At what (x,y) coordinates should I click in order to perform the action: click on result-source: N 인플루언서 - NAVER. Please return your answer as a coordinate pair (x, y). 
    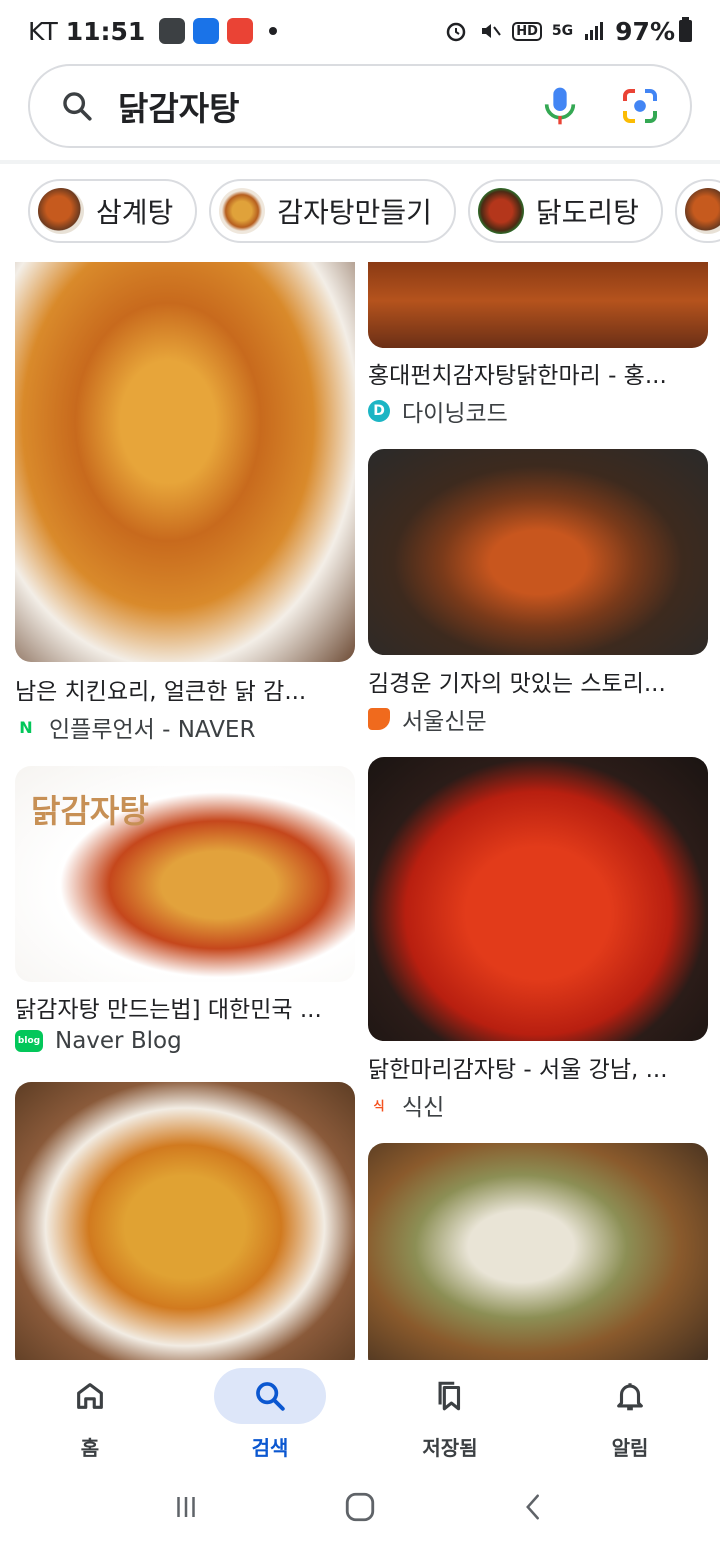
    Looking at the image, I should click on (135, 727).